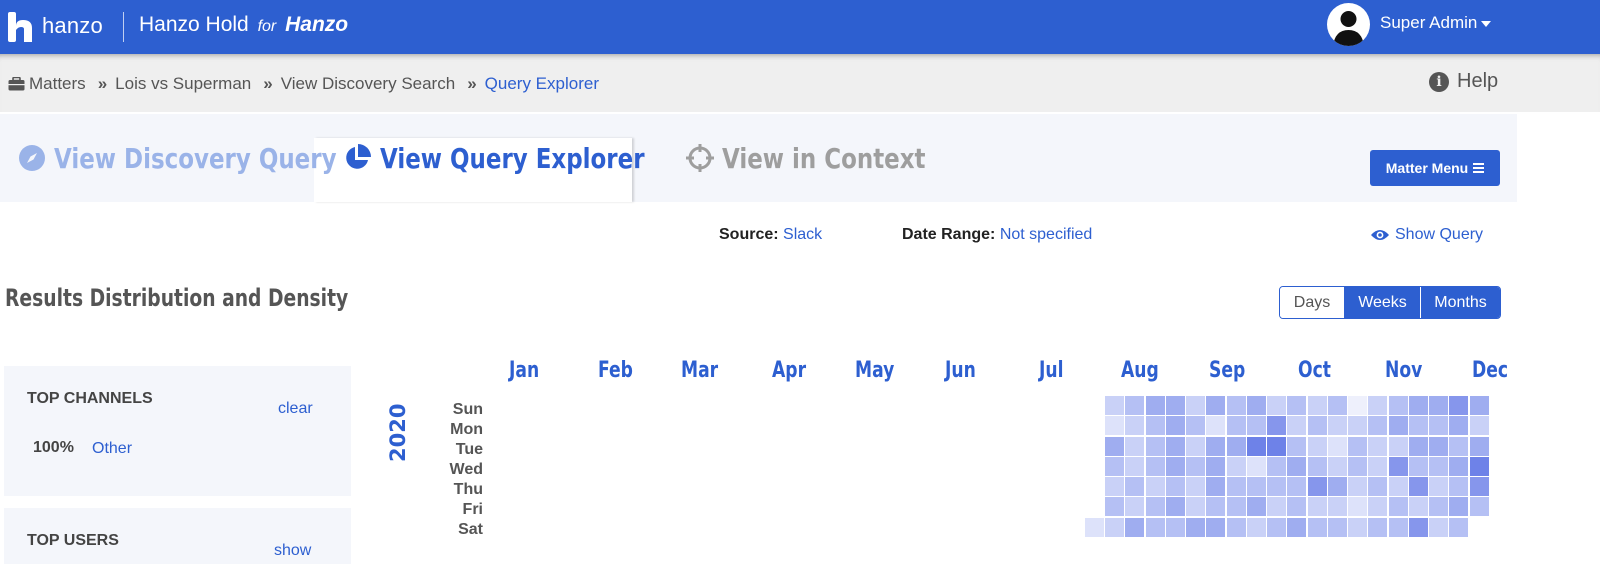 This screenshot has width=1600, height=564. What do you see at coordinates (1463, 81) in the screenshot?
I see `help-link: i Help` at bounding box center [1463, 81].